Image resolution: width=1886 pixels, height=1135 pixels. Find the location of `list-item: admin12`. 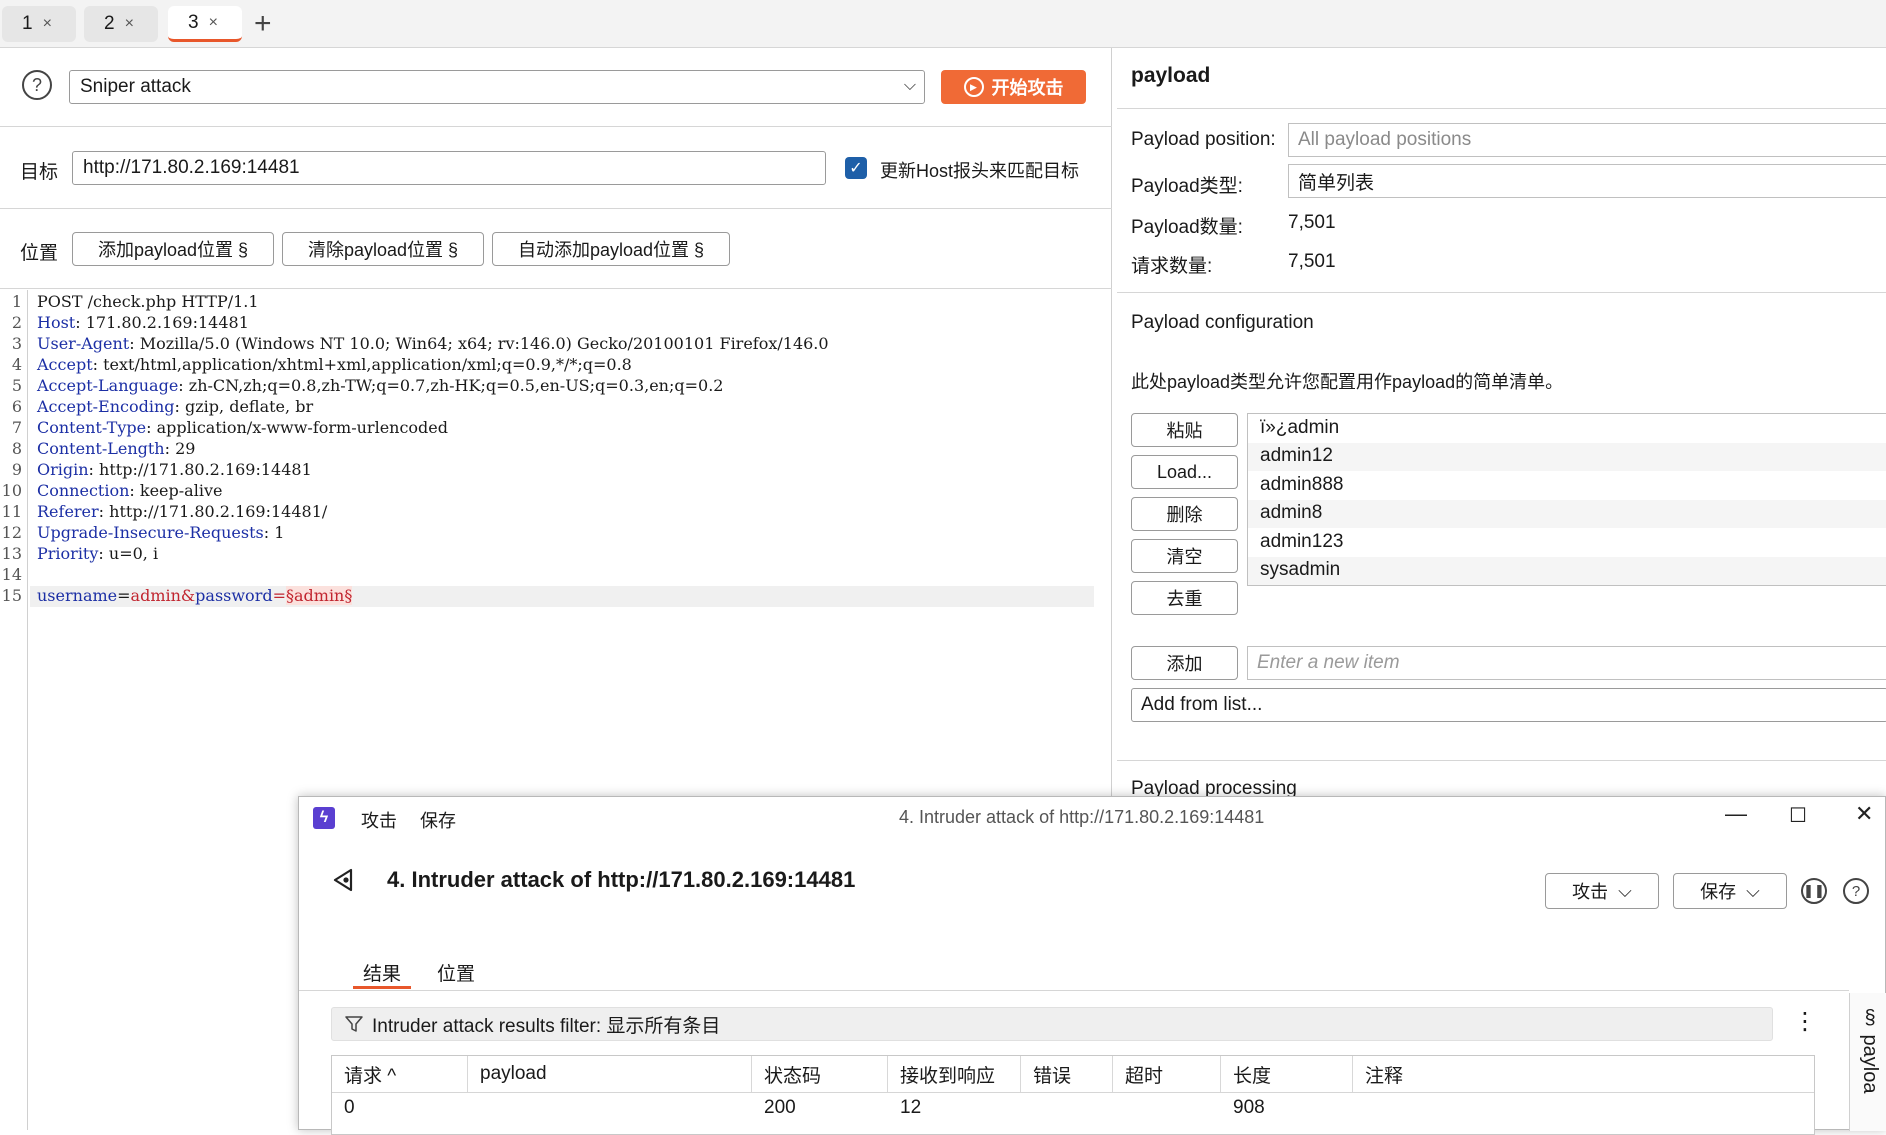

list-item: admin12 is located at coordinates (1296, 456).